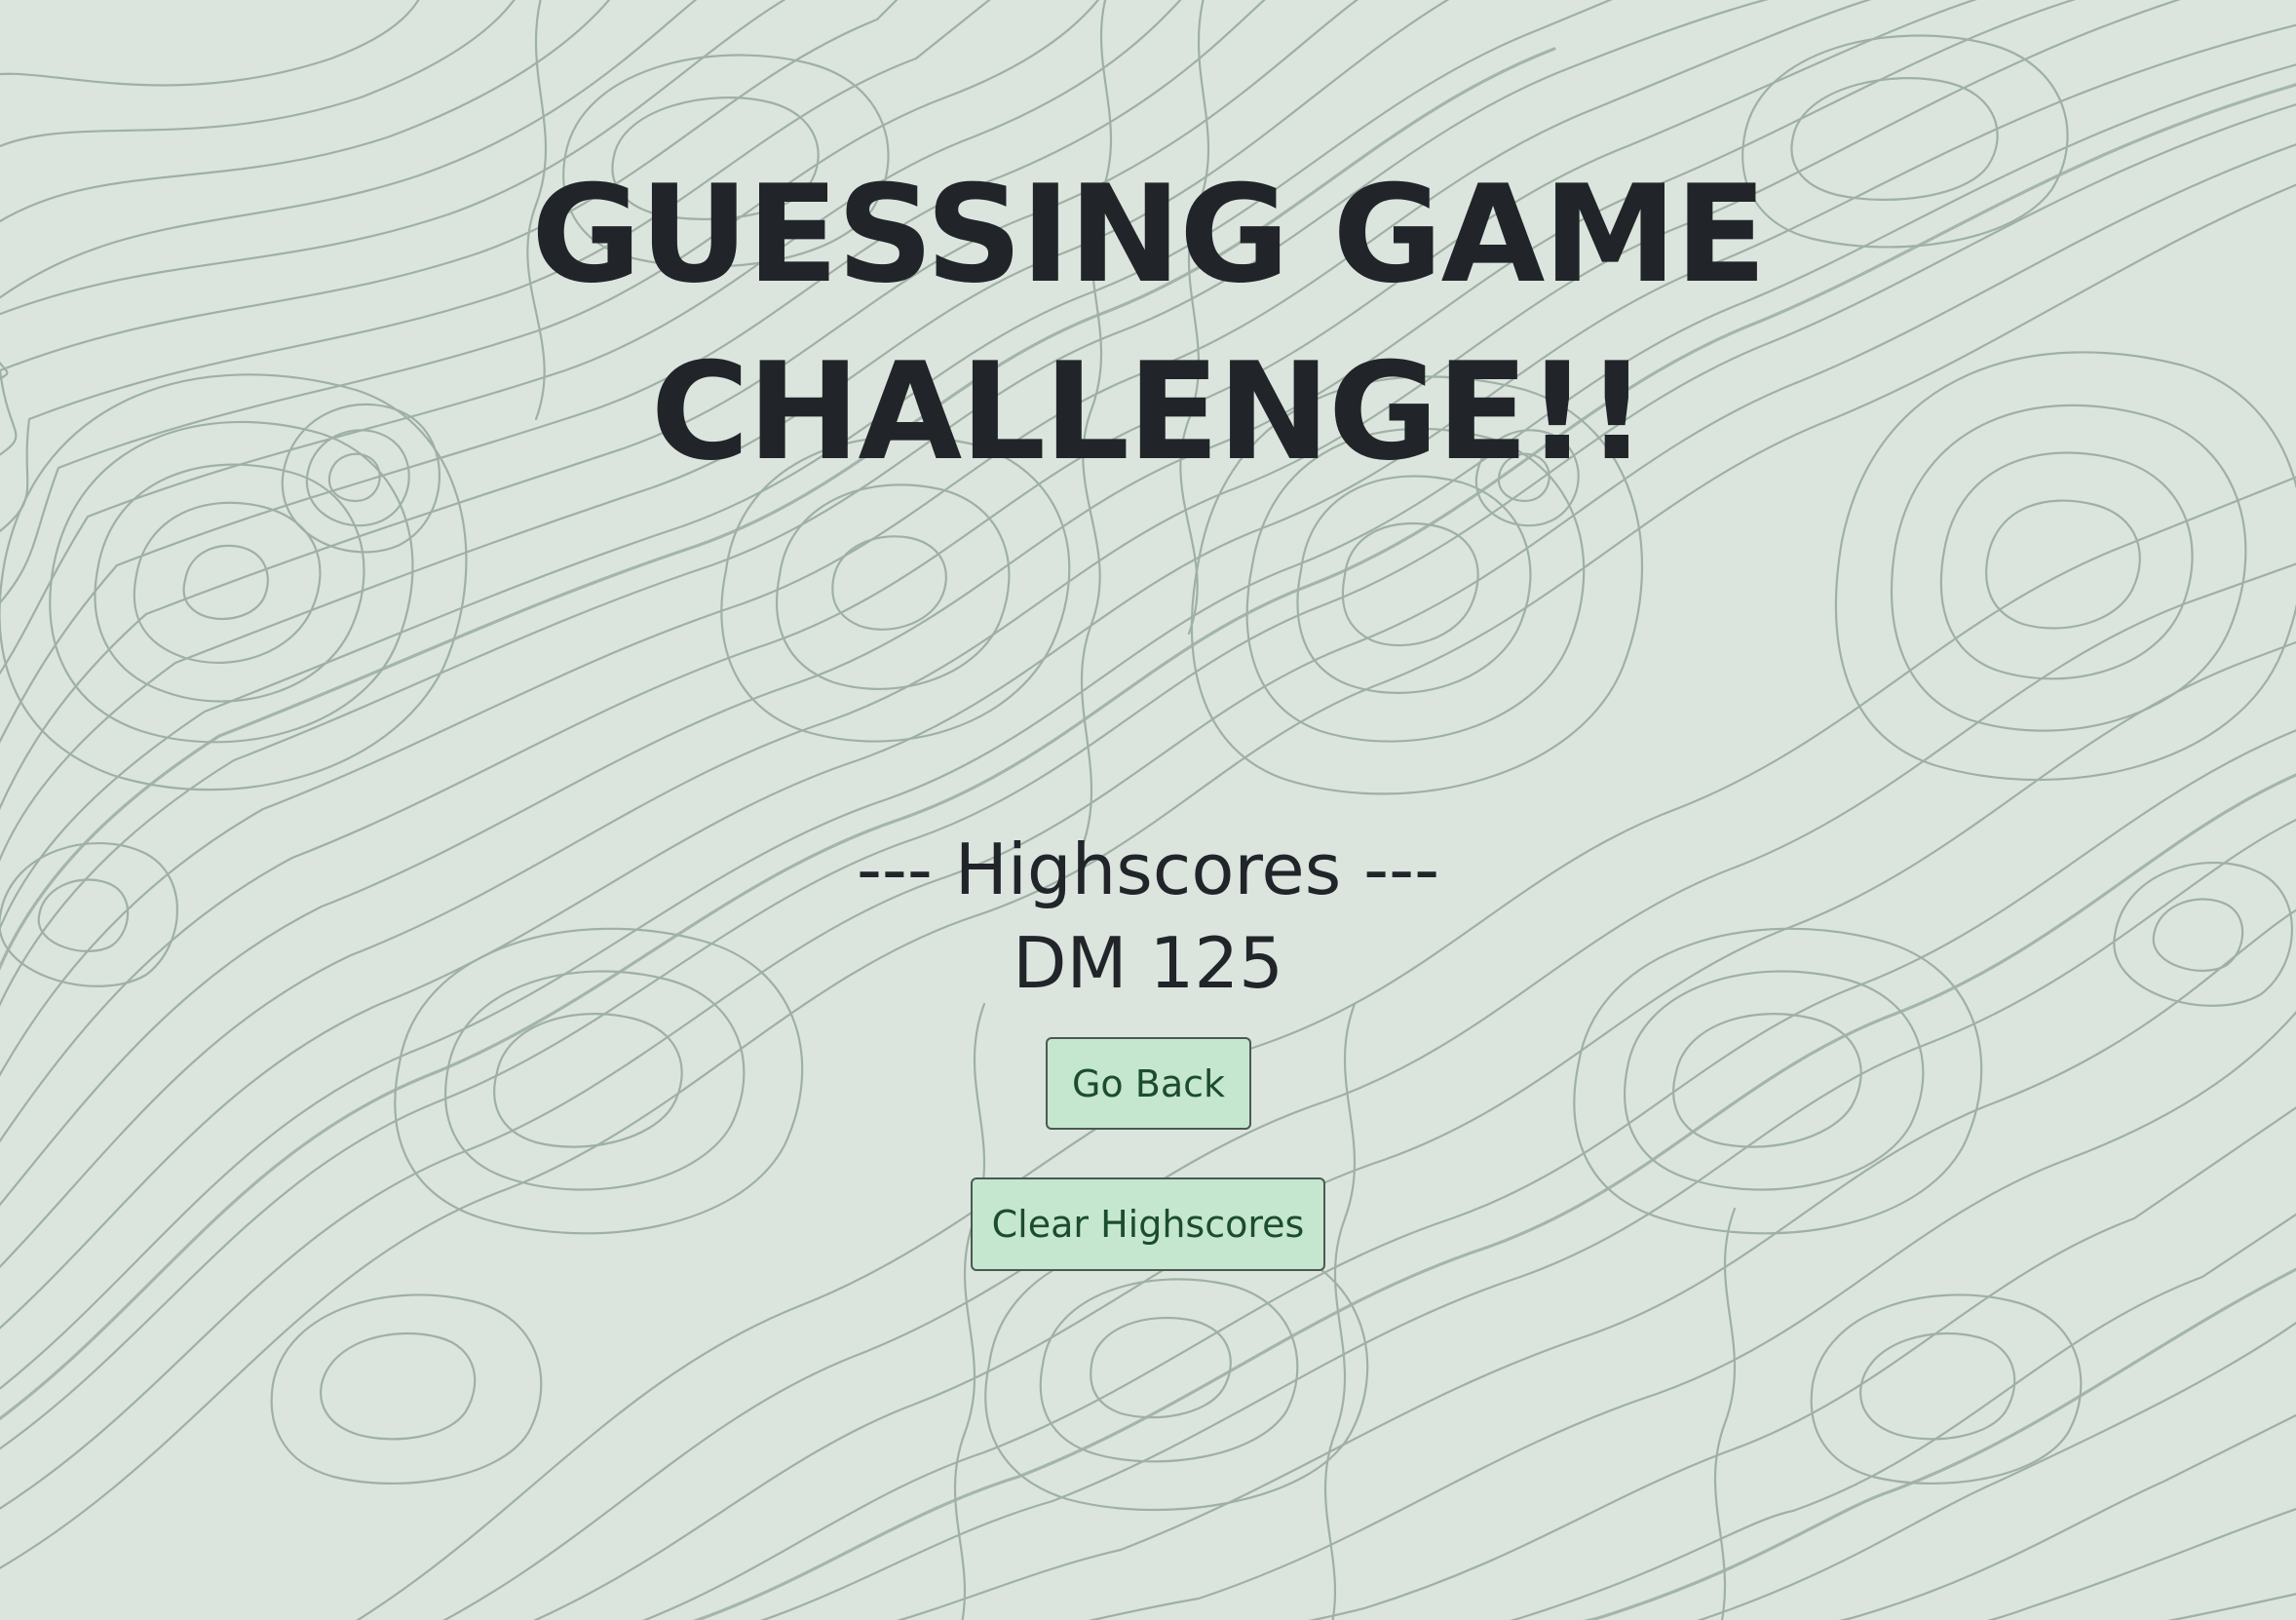 Image resolution: width=2296 pixels, height=1620 pixels. I want to click on title-line-2: CHALLENGE!!, so click(1149, 411).